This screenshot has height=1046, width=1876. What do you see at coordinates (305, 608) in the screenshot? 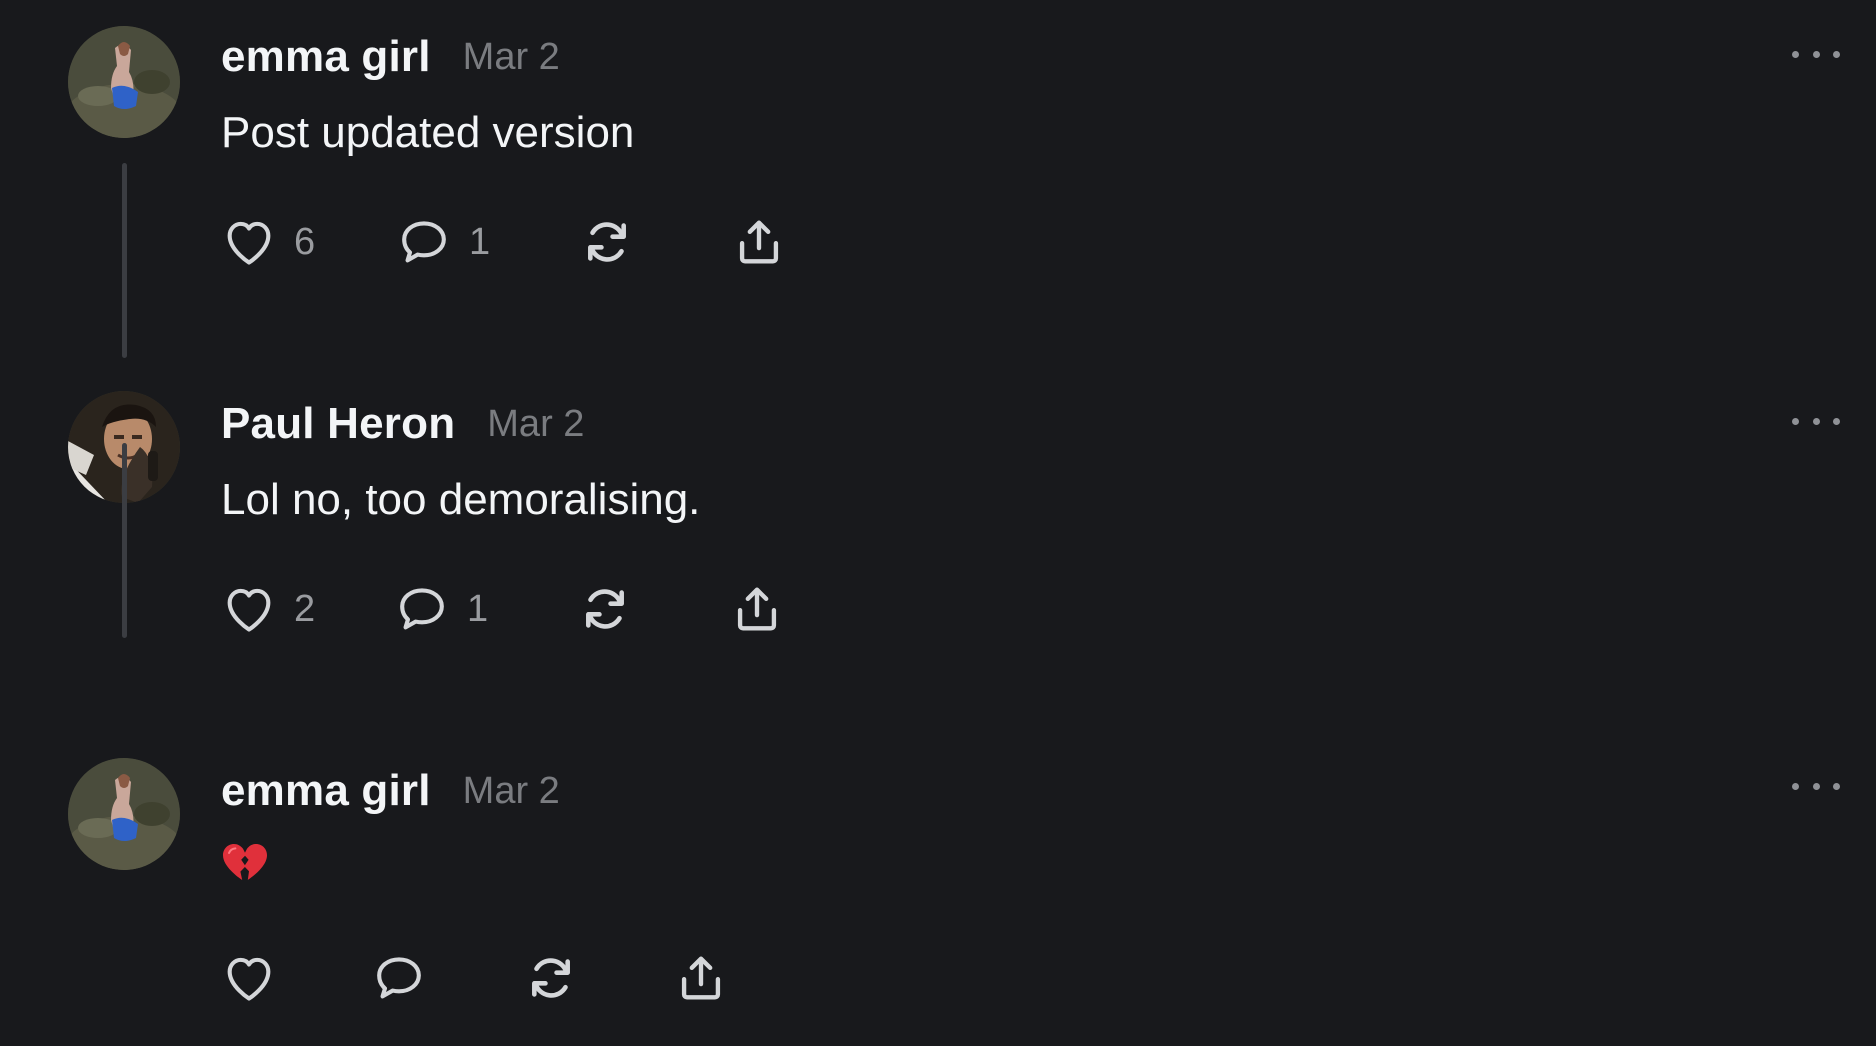
I see `like-count: 2` at bounding box center [305, 608].